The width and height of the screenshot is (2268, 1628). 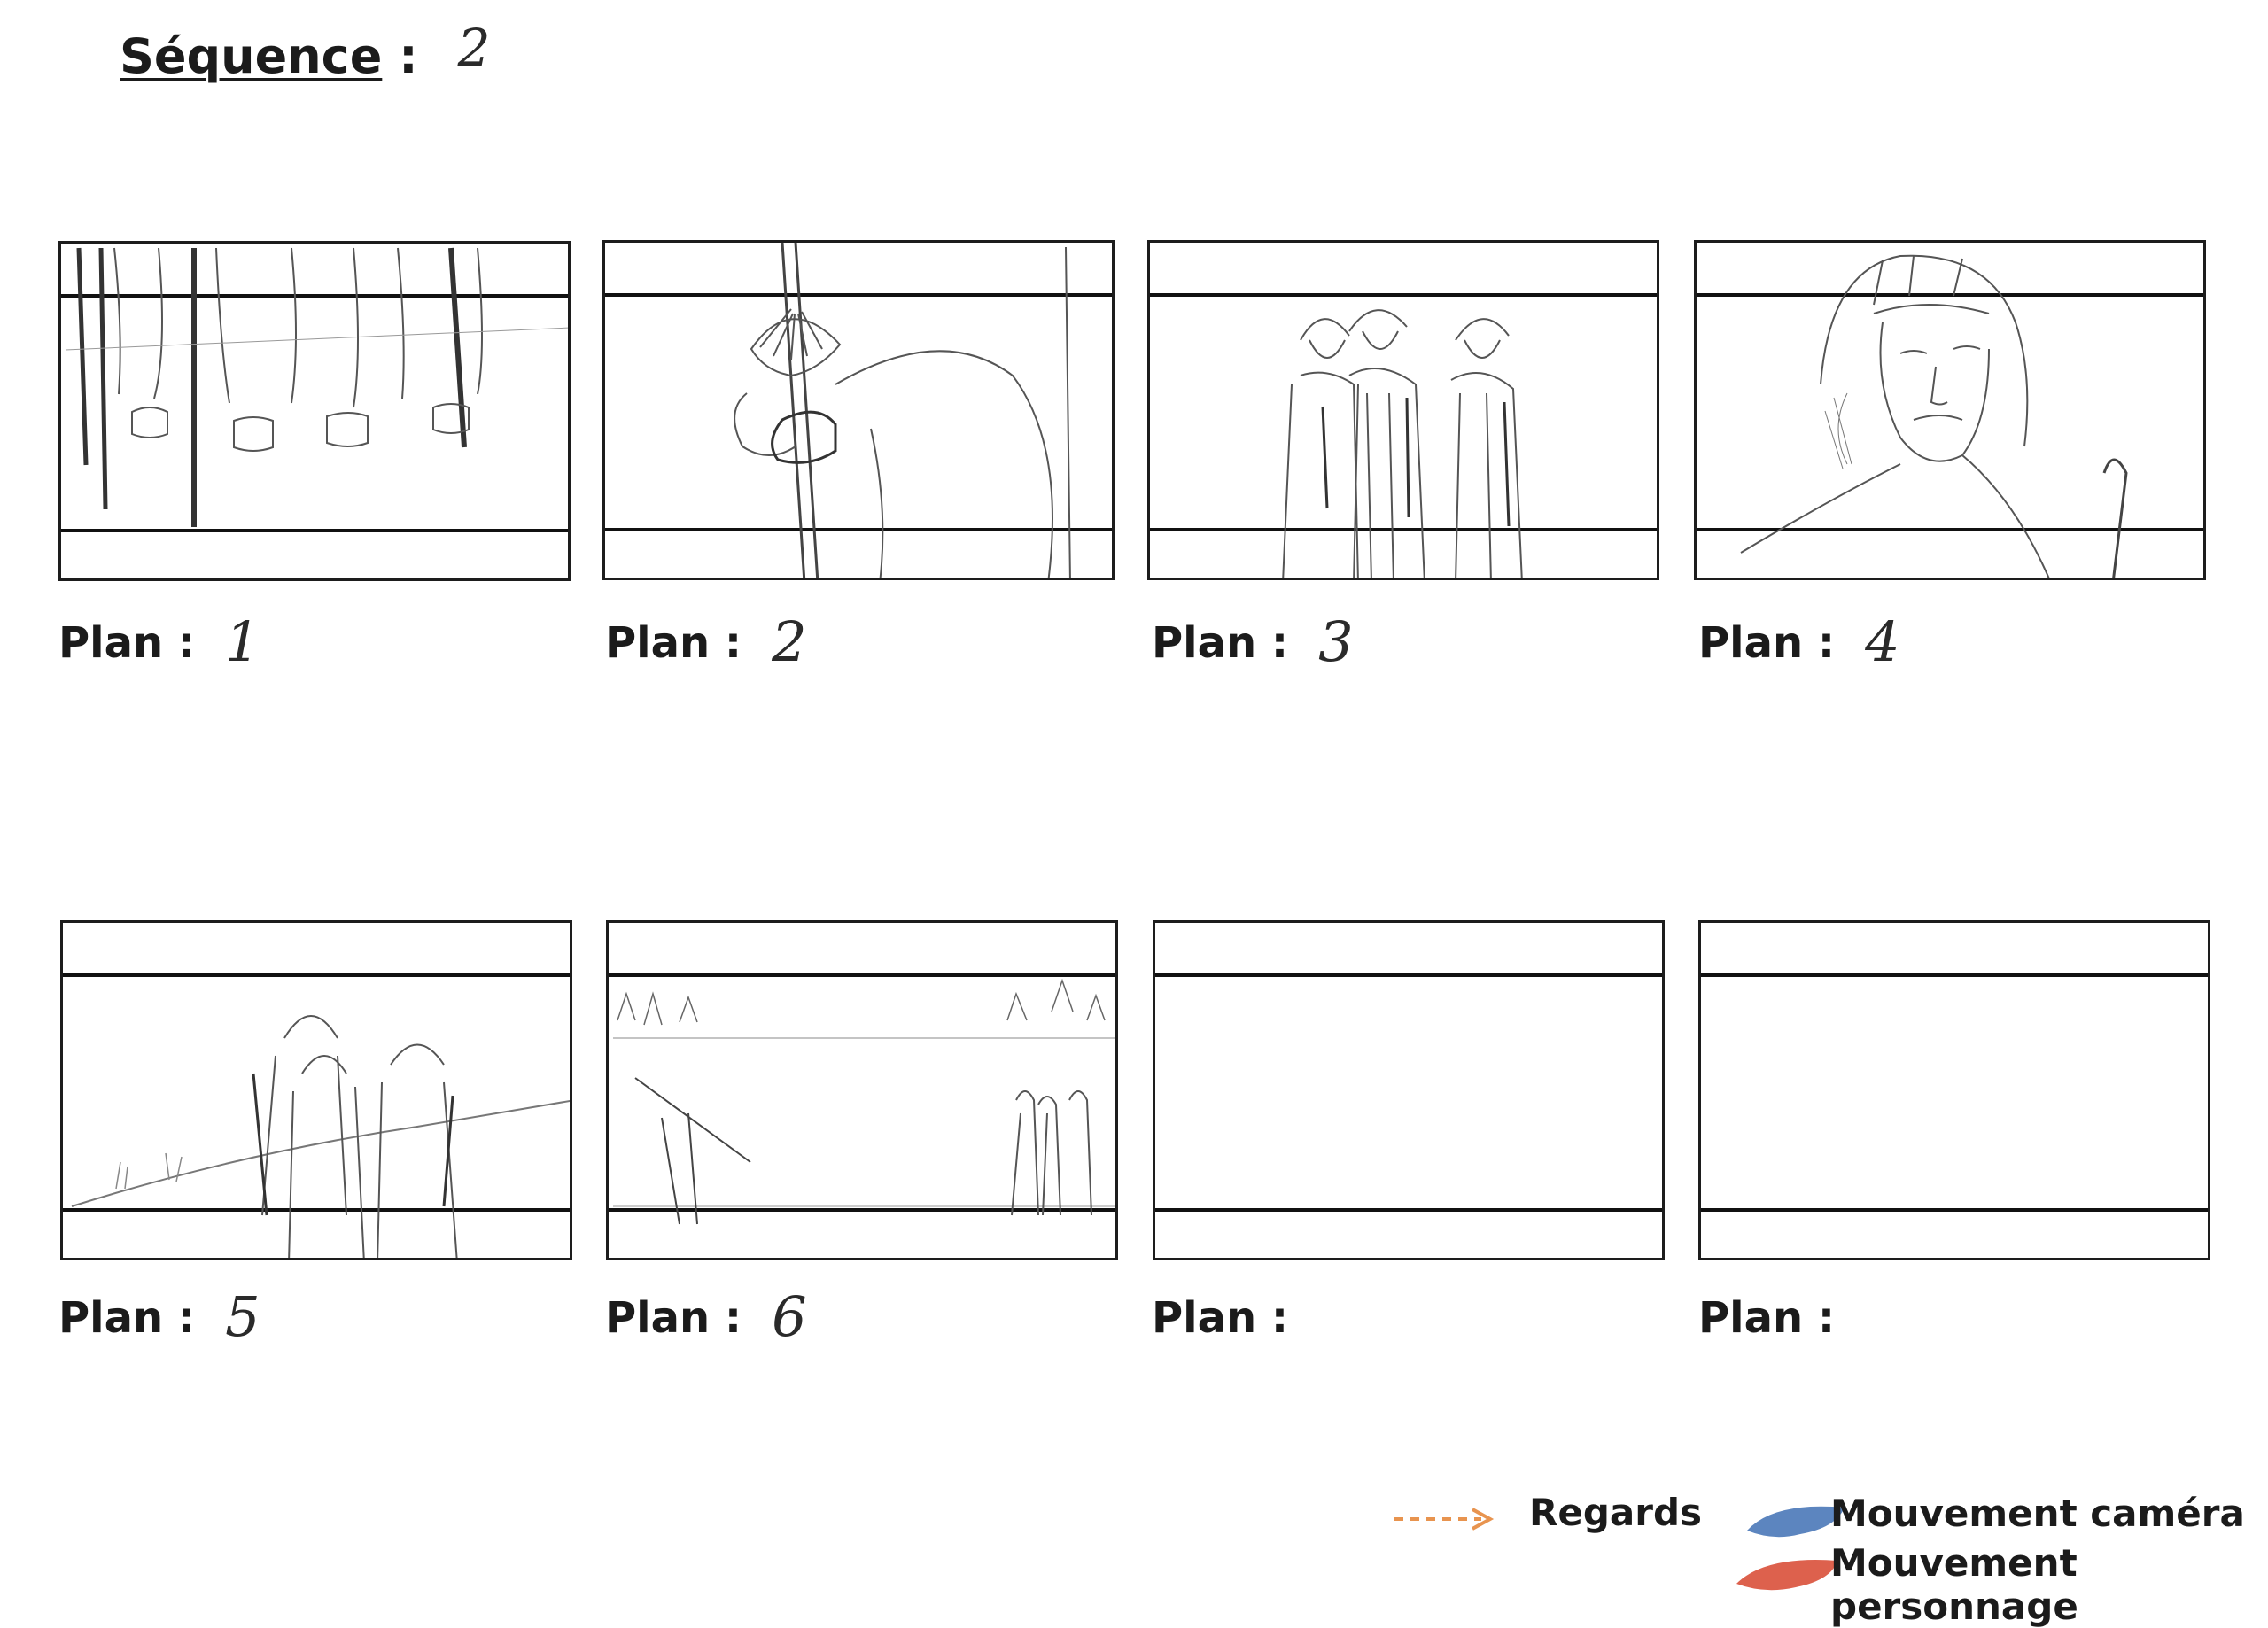 What do you see at coordinates (1402, 444) in the screenshot?
I see `sketch-three-pilgrims` at bounding box center [1402, 444].